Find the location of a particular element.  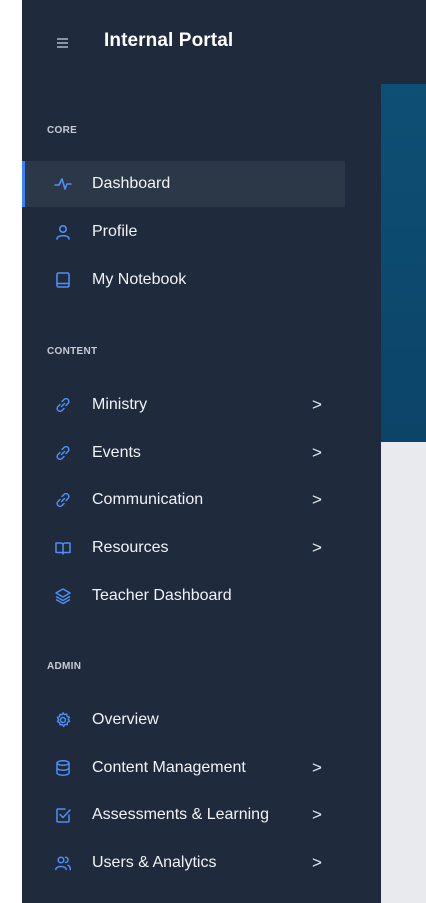

sidebar-item-overview: Overview is located at coordinates (183, 720).